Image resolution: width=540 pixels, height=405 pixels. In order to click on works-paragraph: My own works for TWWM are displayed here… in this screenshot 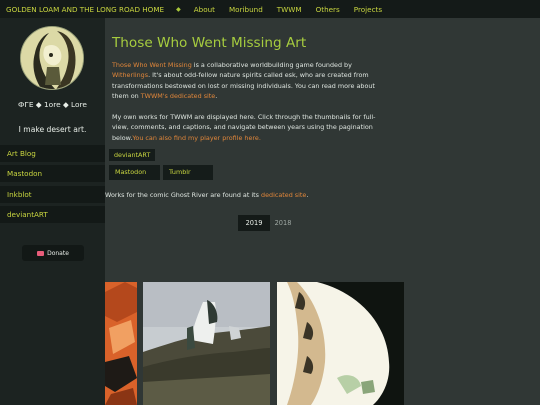, I will do `click(244, 127)`.